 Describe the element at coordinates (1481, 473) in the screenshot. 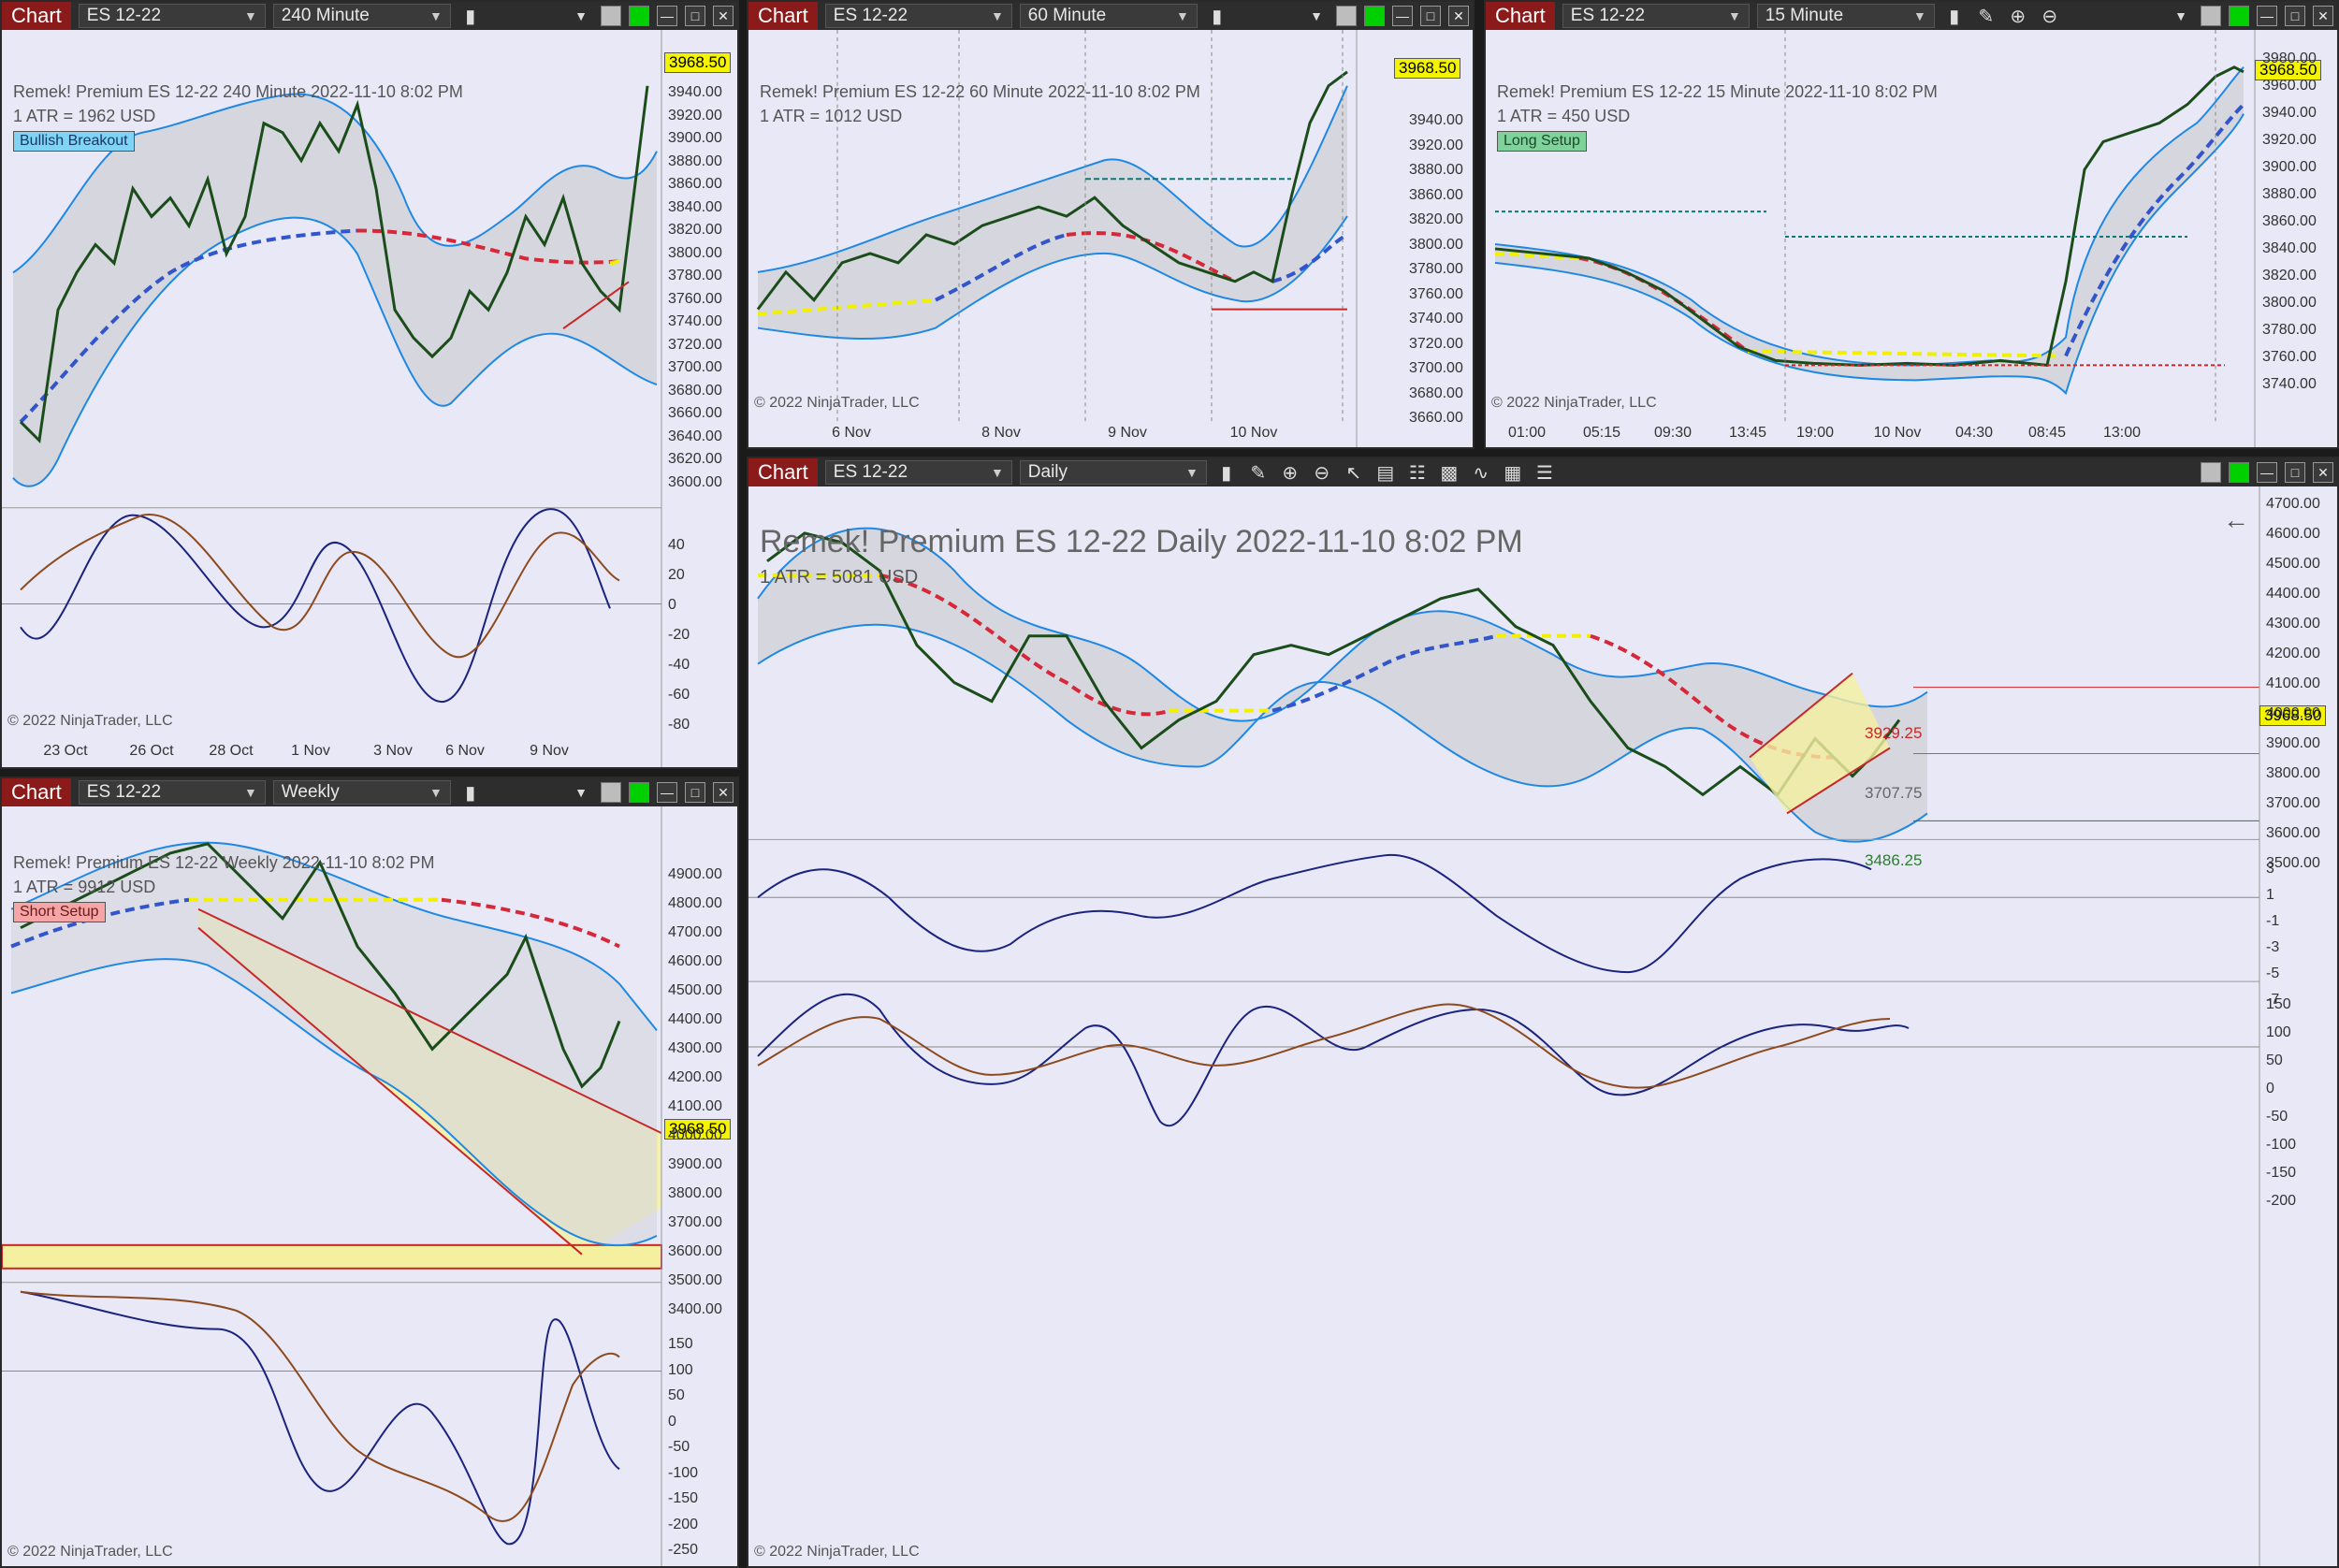

I see `strategies-icon: ∿` at that location.